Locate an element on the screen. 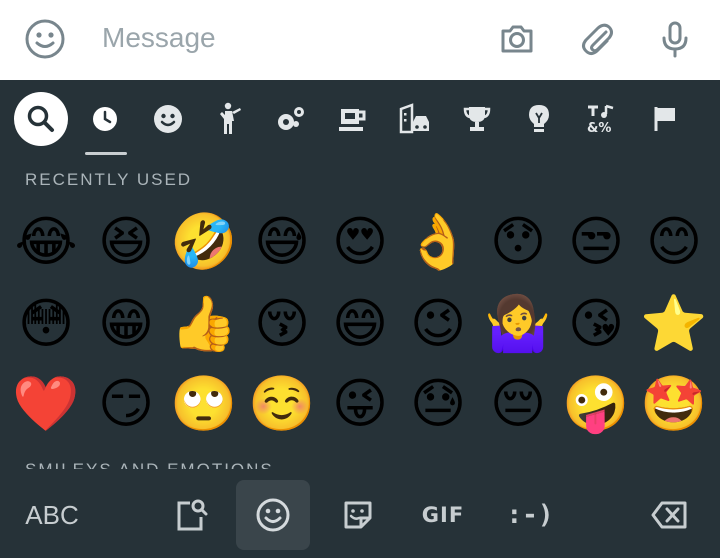 This screenshot has height=558, width=720. tab-objects is located at coordinates (539, 119).